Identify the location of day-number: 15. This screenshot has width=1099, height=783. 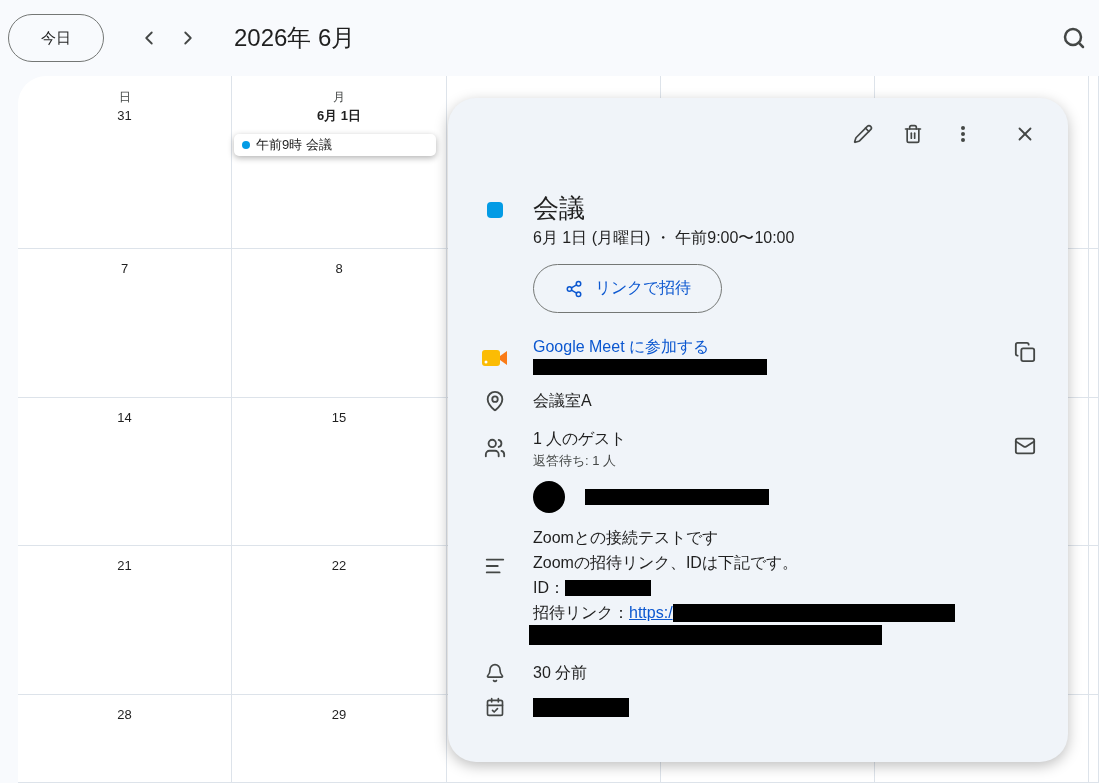
(339, 418).